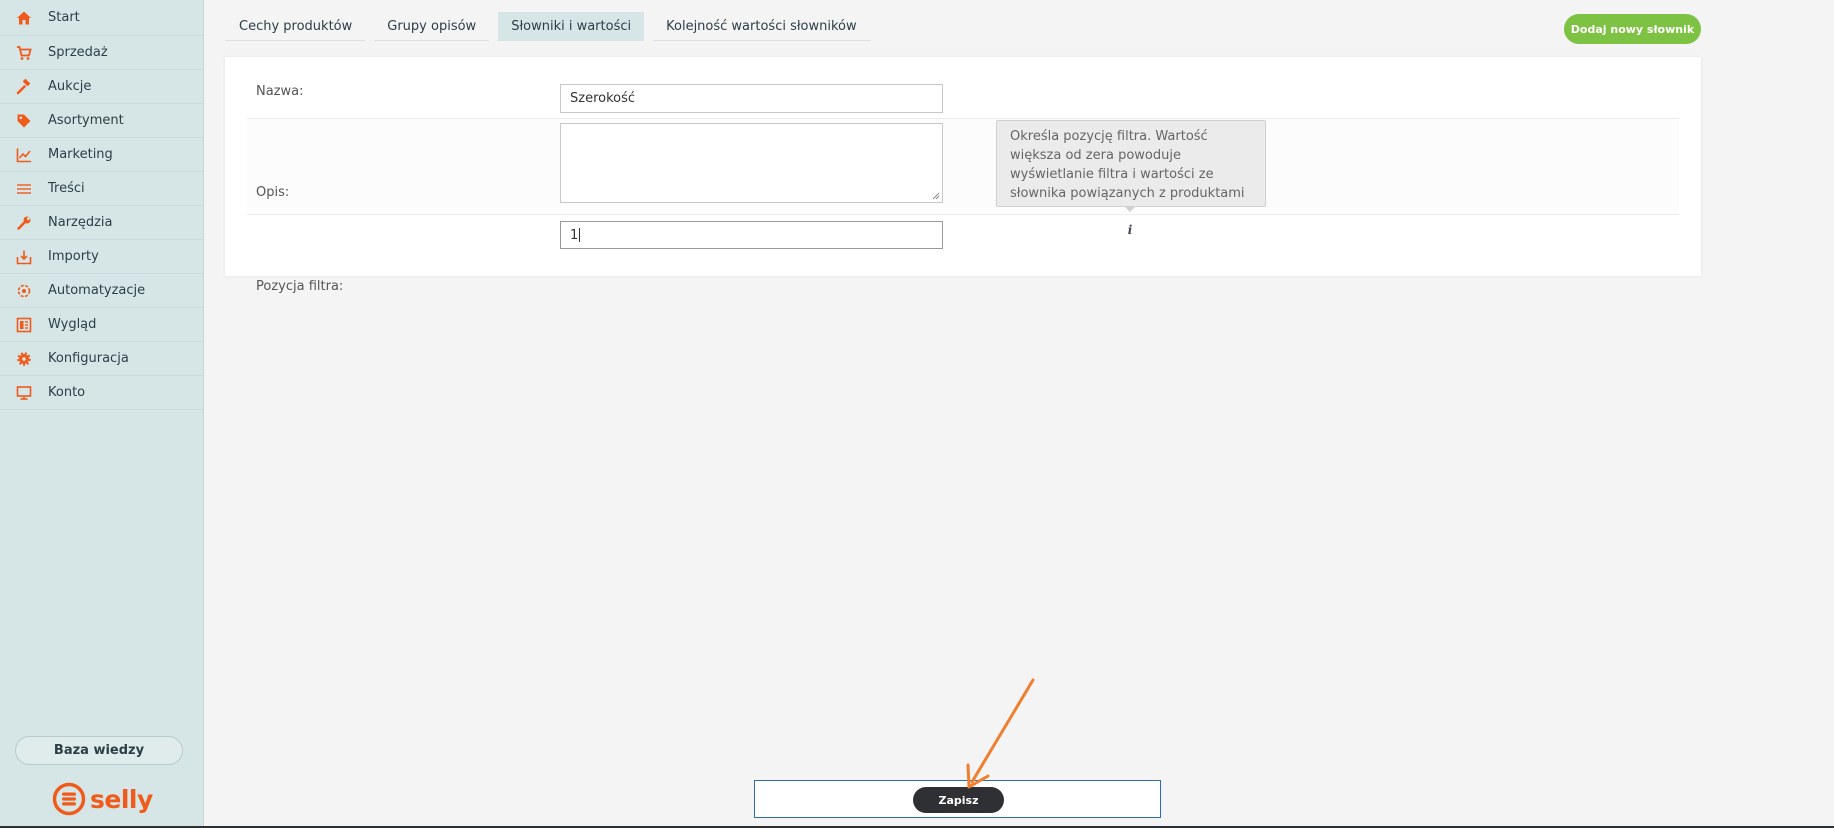 This screenshot has height=828, width=1834. What do you see at coordinates (761, 26) in the screenshot?
I see `tab-kolejnosc-wartosci: Kolejność wartości słowników` at bounding box center [761, 26].